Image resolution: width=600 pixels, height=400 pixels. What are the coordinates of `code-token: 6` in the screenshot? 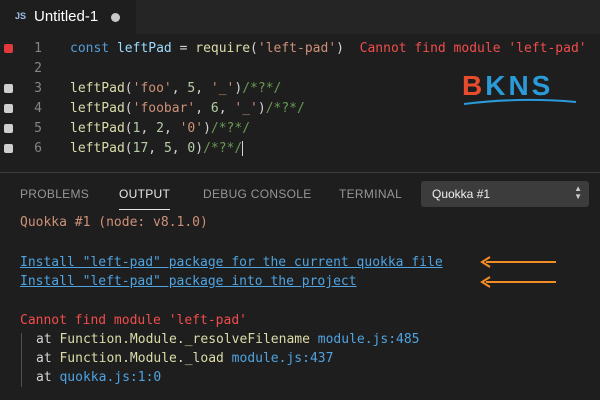 It's located at (214, 108).